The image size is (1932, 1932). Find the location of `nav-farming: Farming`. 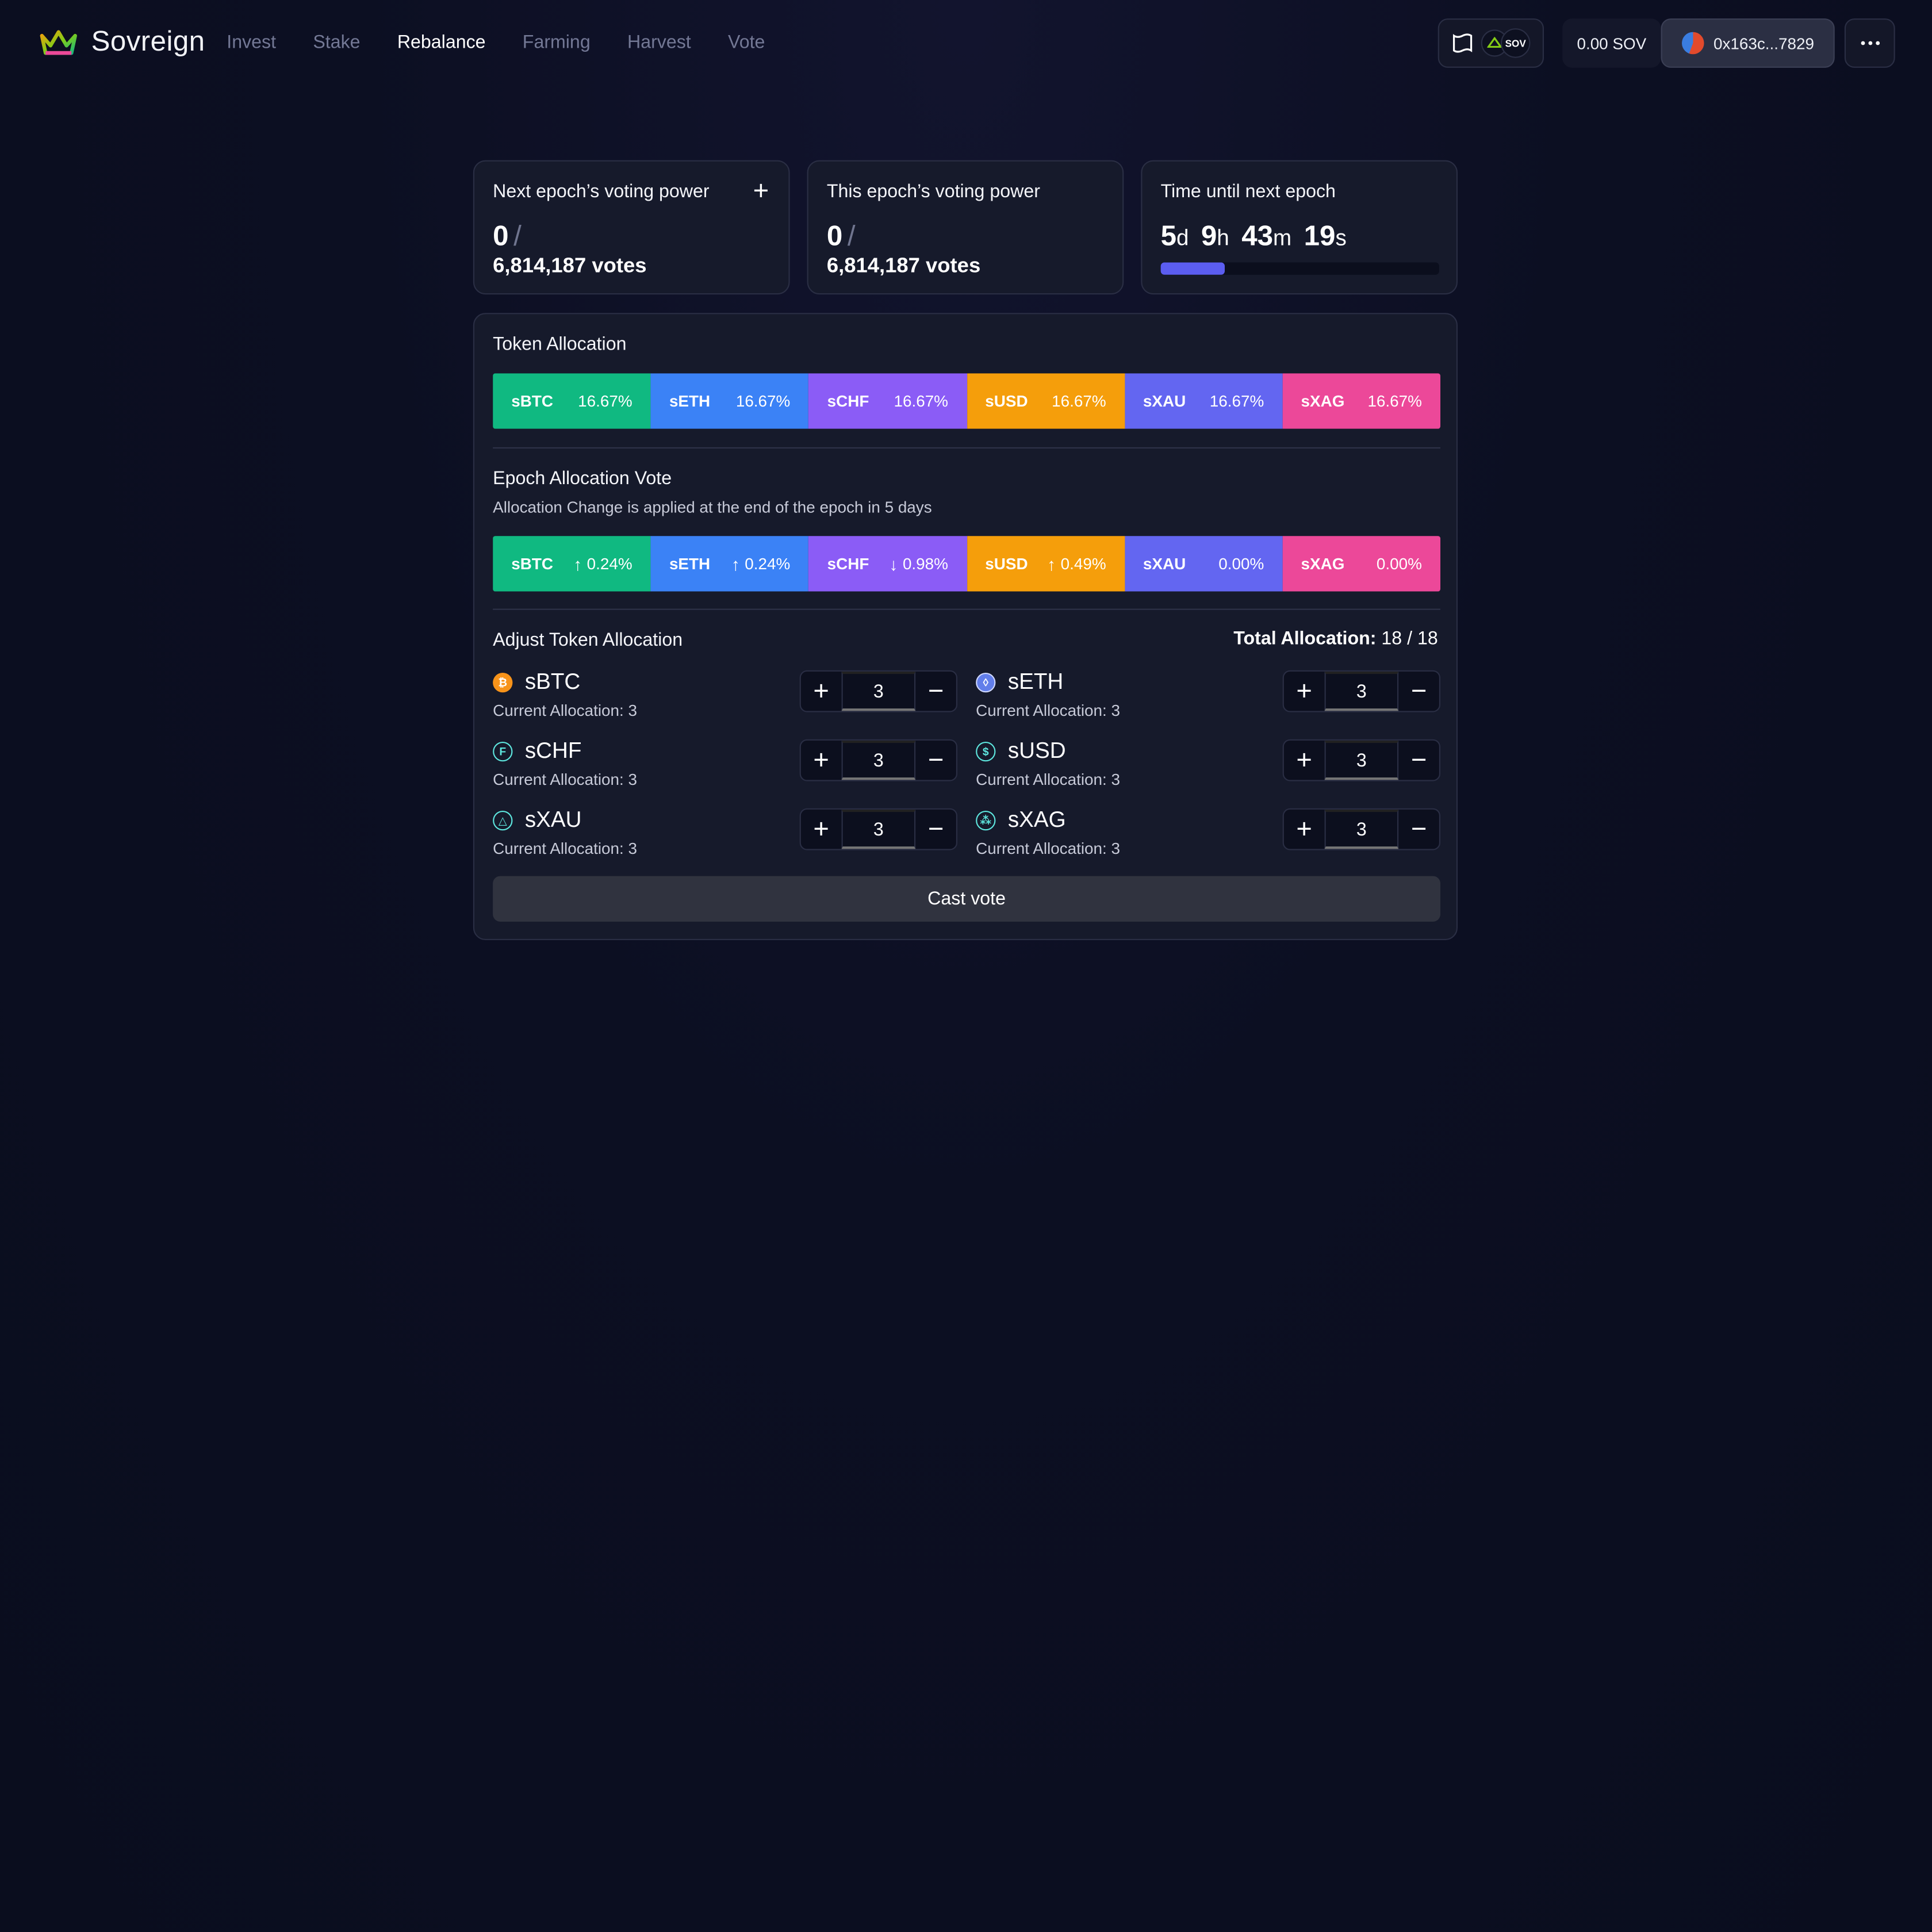

nav-farming: Farming is located at coordinates (557, 42).